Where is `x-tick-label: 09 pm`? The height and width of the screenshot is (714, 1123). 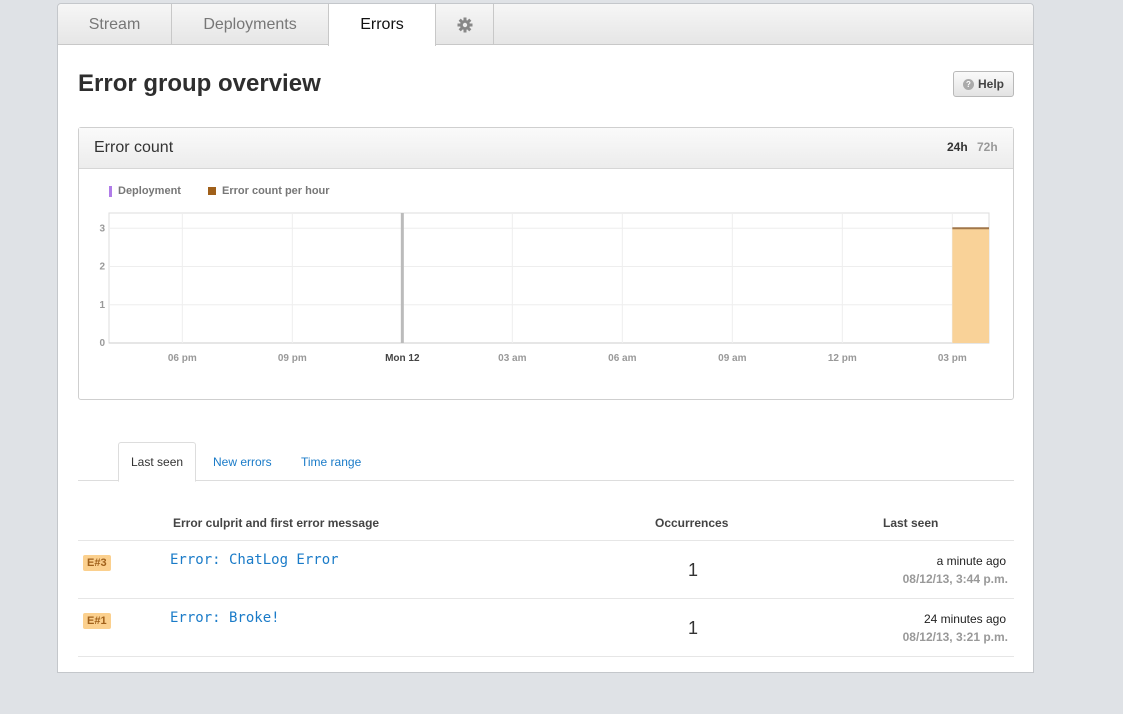 x-tick-label: 09 pm is located at coordinates (292, 358).